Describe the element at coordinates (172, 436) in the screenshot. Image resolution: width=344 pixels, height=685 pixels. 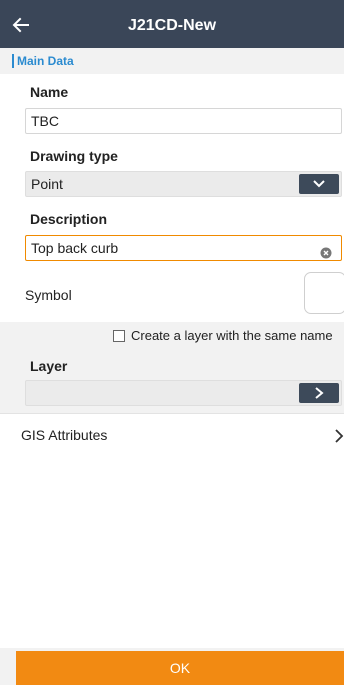
I see `gis-attributes-row: GIS Attributes` at that location.